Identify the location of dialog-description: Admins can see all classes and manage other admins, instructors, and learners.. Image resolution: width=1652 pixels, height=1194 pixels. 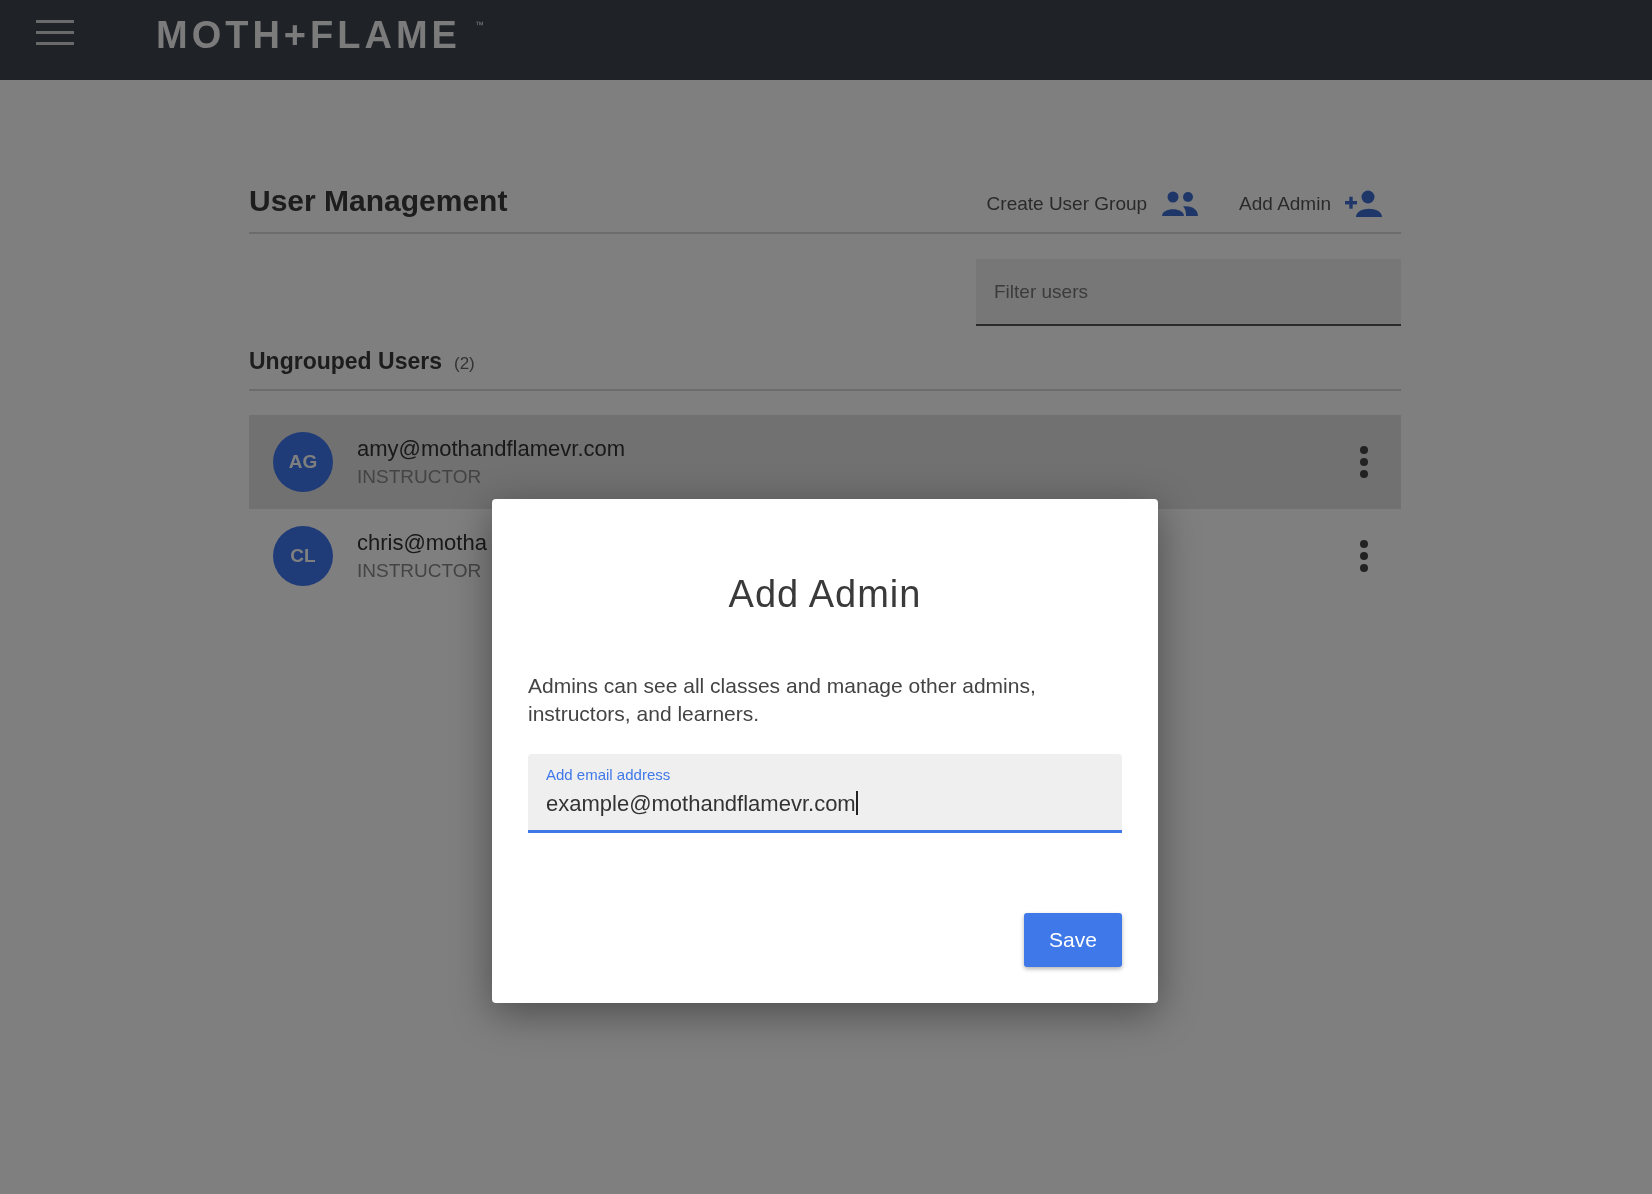
(782, 700).